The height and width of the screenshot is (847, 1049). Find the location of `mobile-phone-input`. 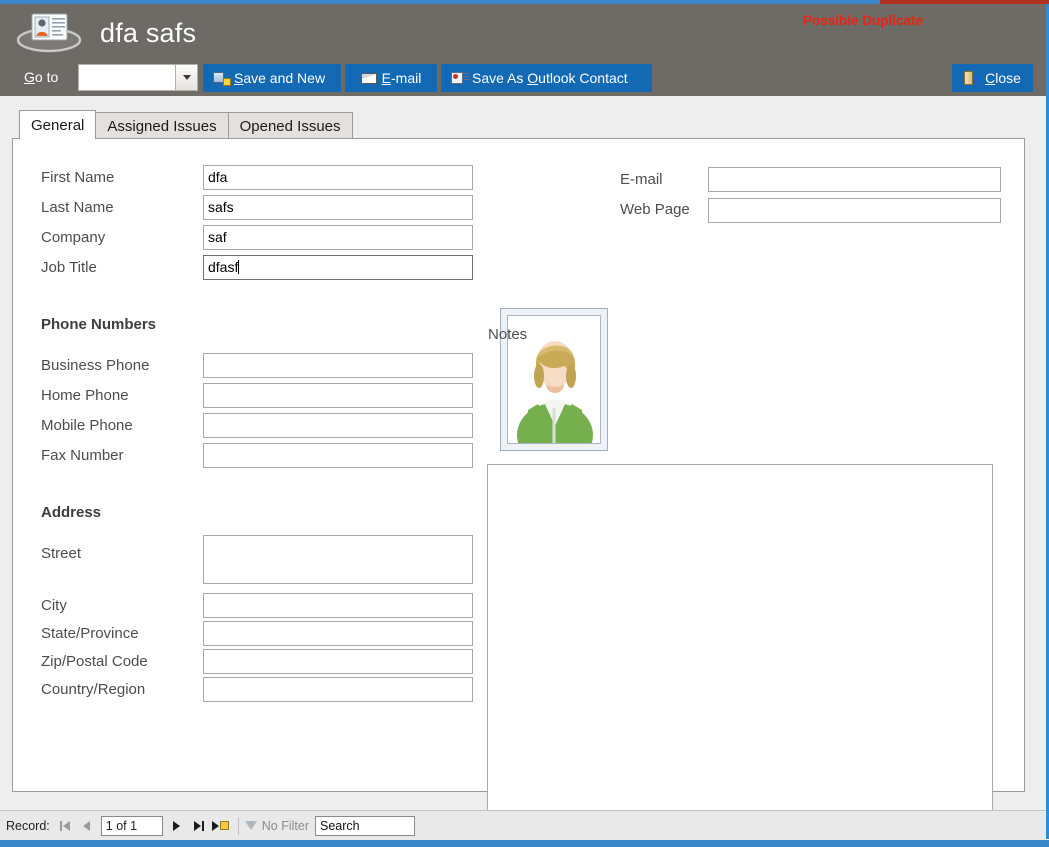

mobile-phone-input is located at coordinates (338, 425).